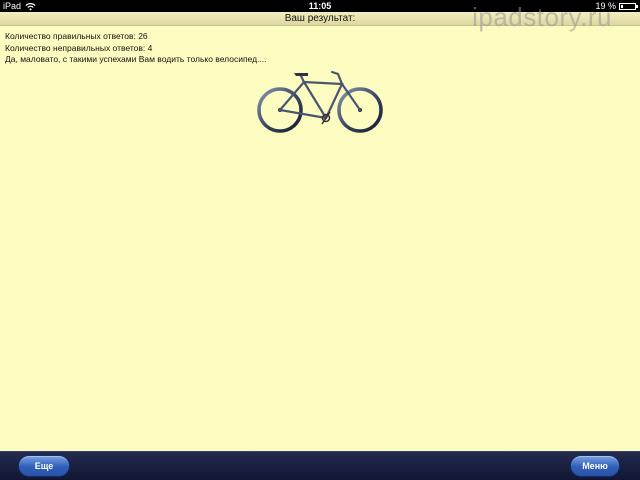 The image size is (640, 480). Describe the element at coordinates (320, 101) in the screenshot. I see `bicycle-icon` at that location.